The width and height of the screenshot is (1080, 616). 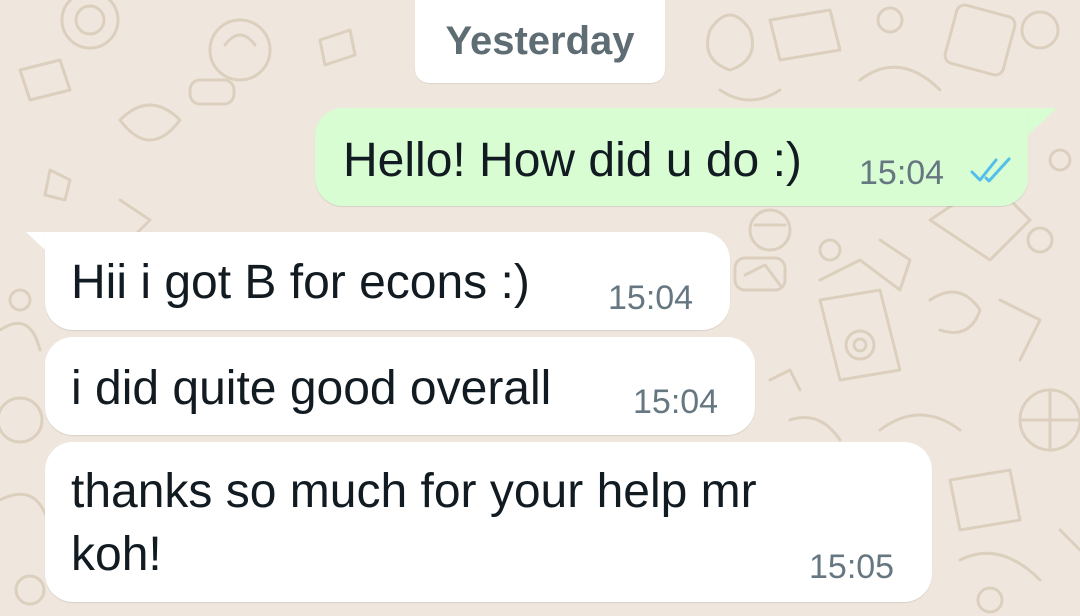 I want to click on outgoing-bubble-tail, so click(x=1041, y=123).